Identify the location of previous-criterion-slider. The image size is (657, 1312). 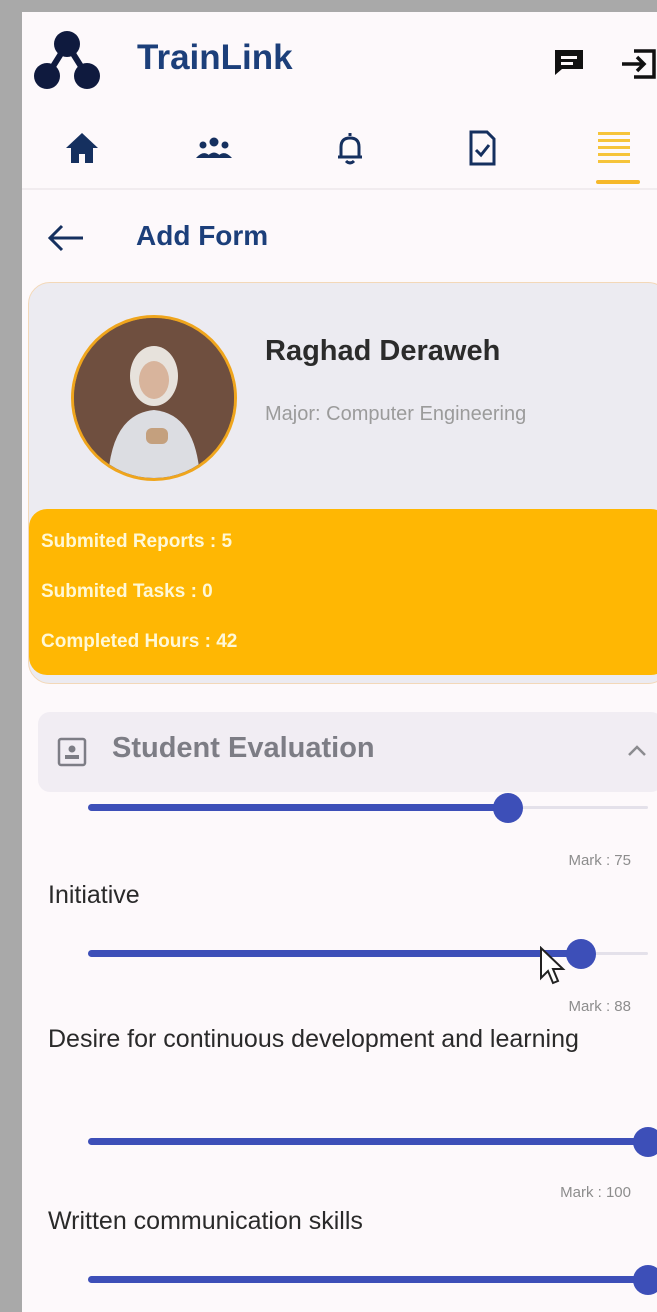
(368, 808).